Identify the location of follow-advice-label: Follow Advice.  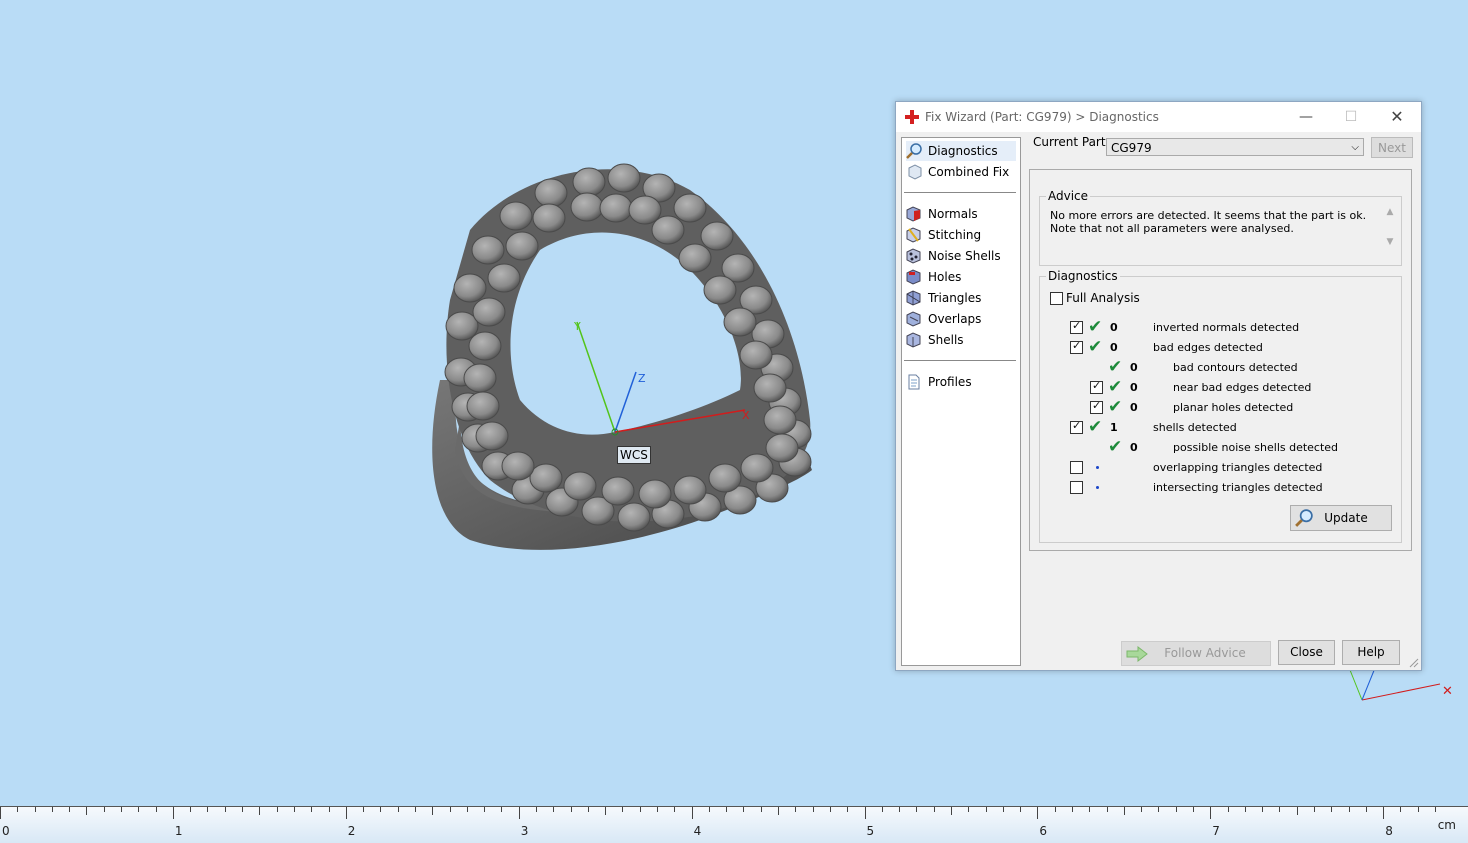
(1205, 653).